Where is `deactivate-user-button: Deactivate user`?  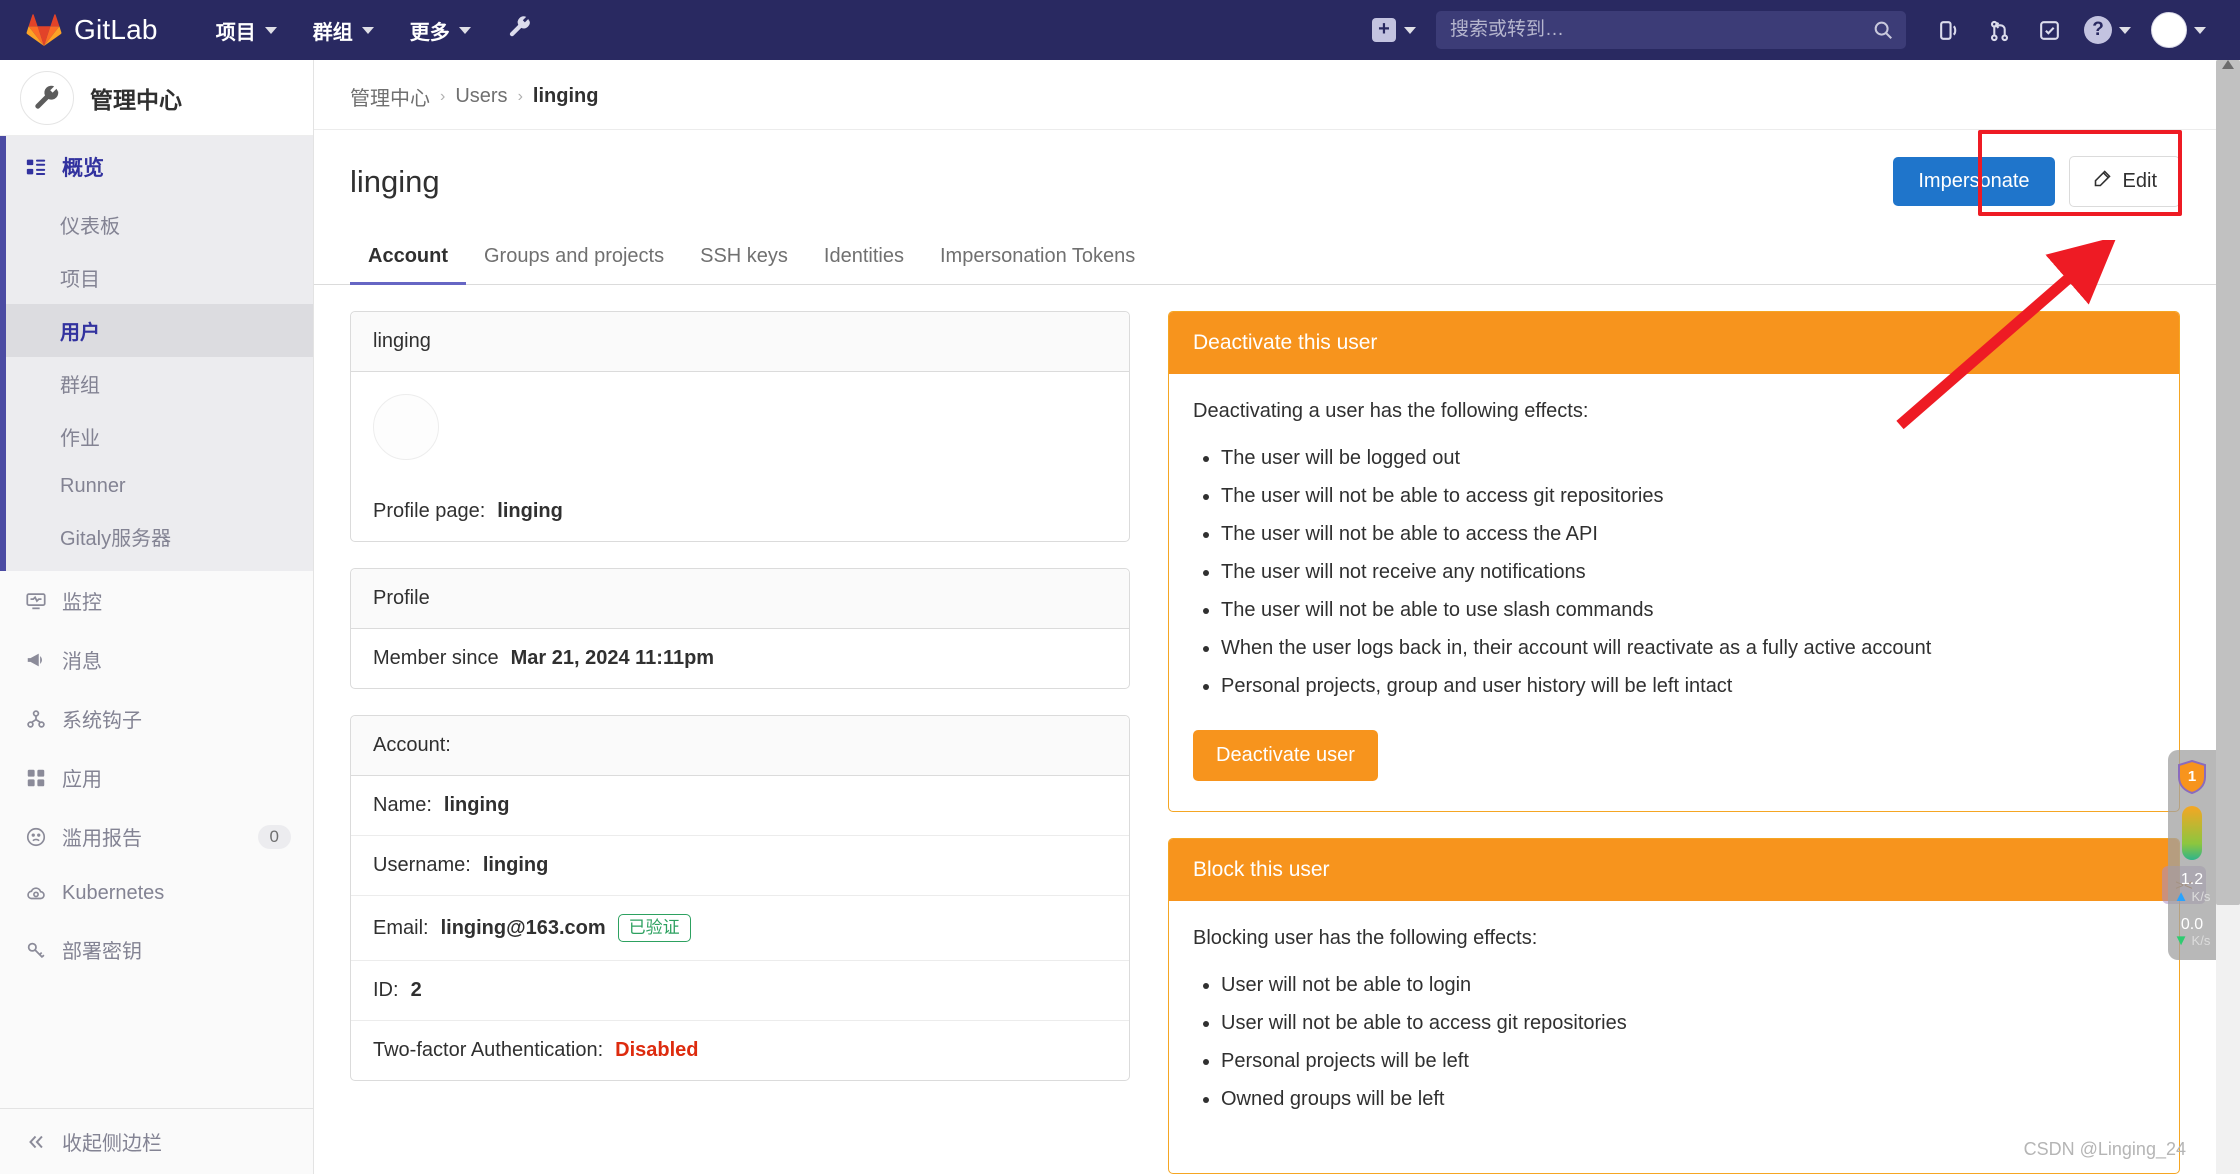
deactivate-user-button: Deactivate user is located at coordinates (1285, 755).